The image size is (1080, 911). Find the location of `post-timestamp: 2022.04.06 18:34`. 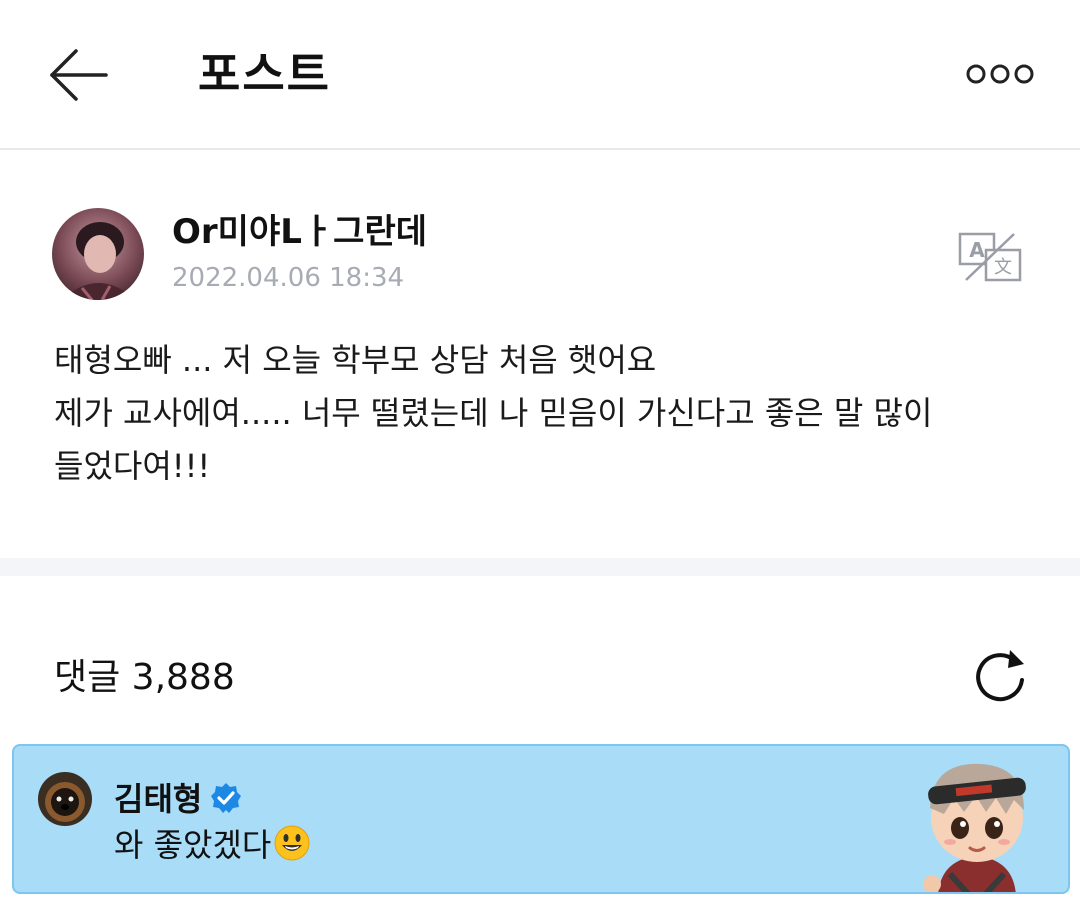

post-timestamp: 2022.04.06 18:34 is located at coordinates (288, 278).